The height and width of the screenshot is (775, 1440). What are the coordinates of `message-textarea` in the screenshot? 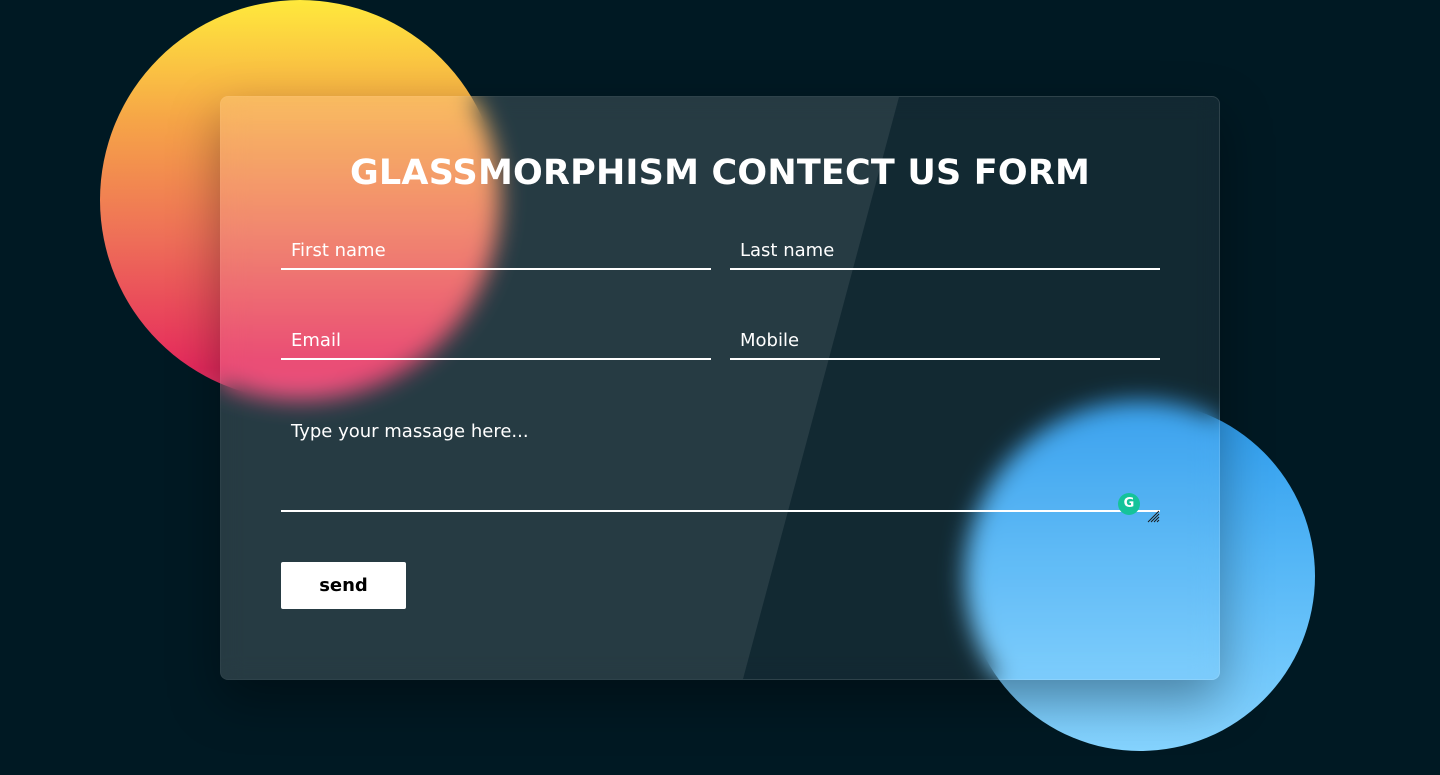 It's located at (720, 459).